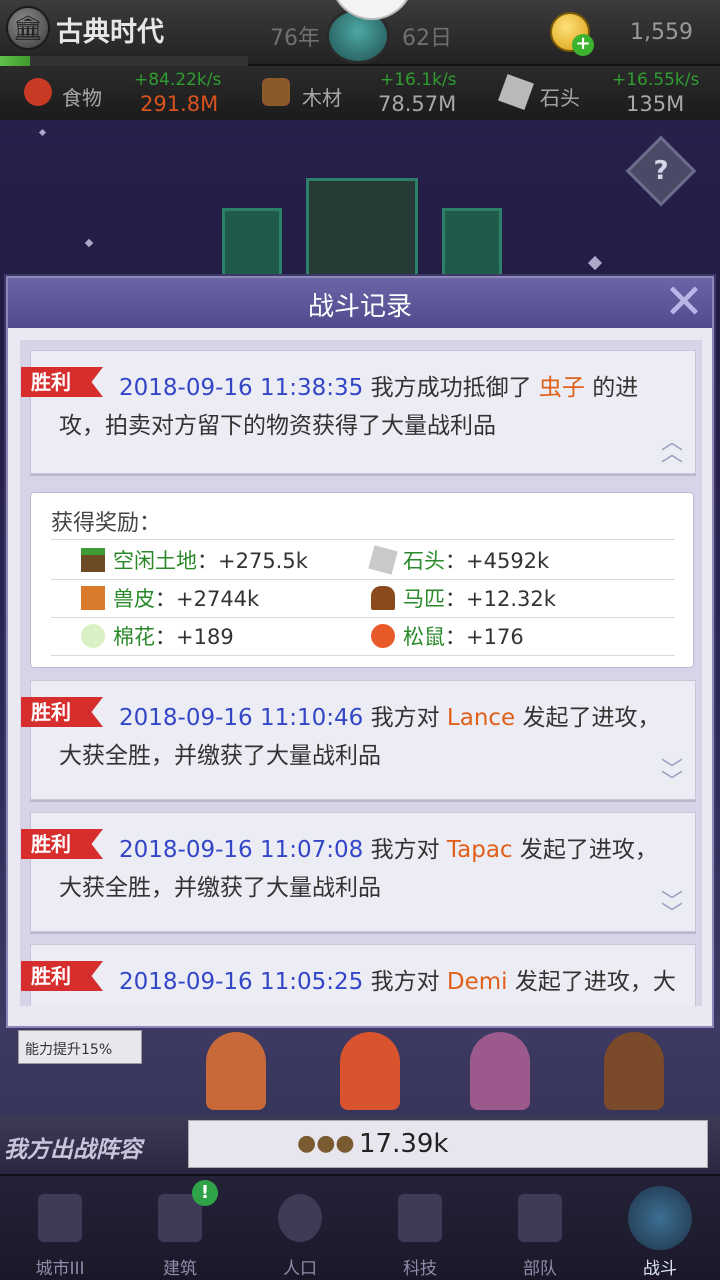  Describe the element at coordinates (60, 1269) in the screenshot. I see `nav-label: 城市III` at that location.